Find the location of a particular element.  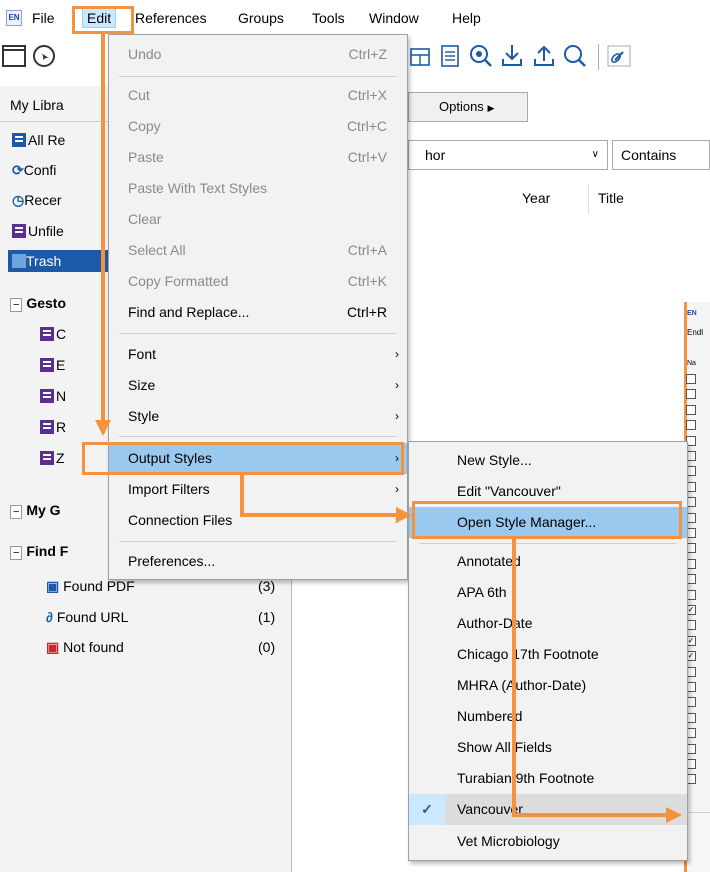

annotation-output-styles-highlight is located at coordinates (243, 458).